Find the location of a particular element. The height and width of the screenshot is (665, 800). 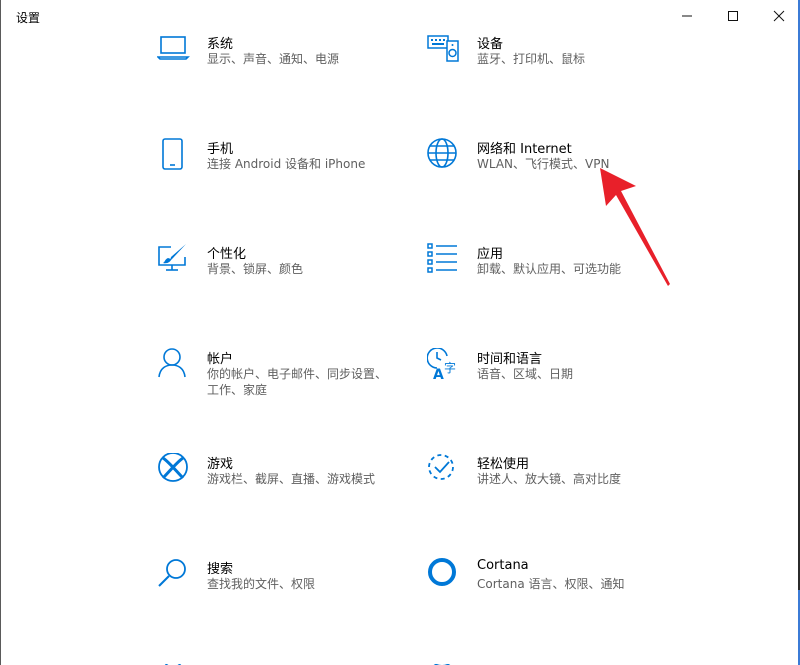

tile-description: 查找我的文件、权限 is located at coordinates (261, 584).